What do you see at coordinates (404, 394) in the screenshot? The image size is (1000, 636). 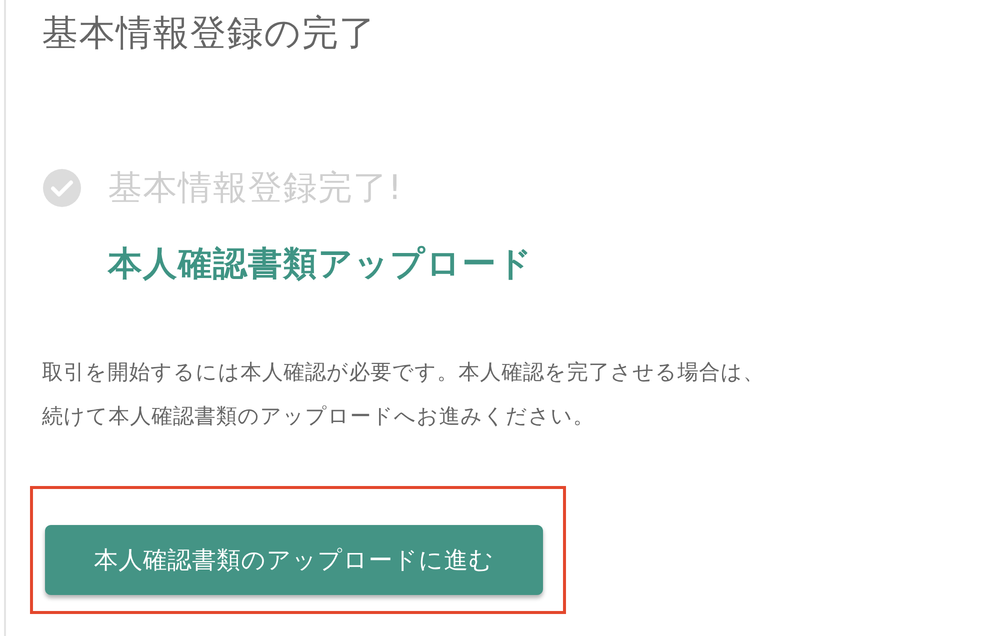 I see `instruction-text: 取引を開始するには本人確認が必要です。本人確認を完了させる場合は、 続けて本人確認書類のアップロードへお進みください。` at bounding box center [404, 394].